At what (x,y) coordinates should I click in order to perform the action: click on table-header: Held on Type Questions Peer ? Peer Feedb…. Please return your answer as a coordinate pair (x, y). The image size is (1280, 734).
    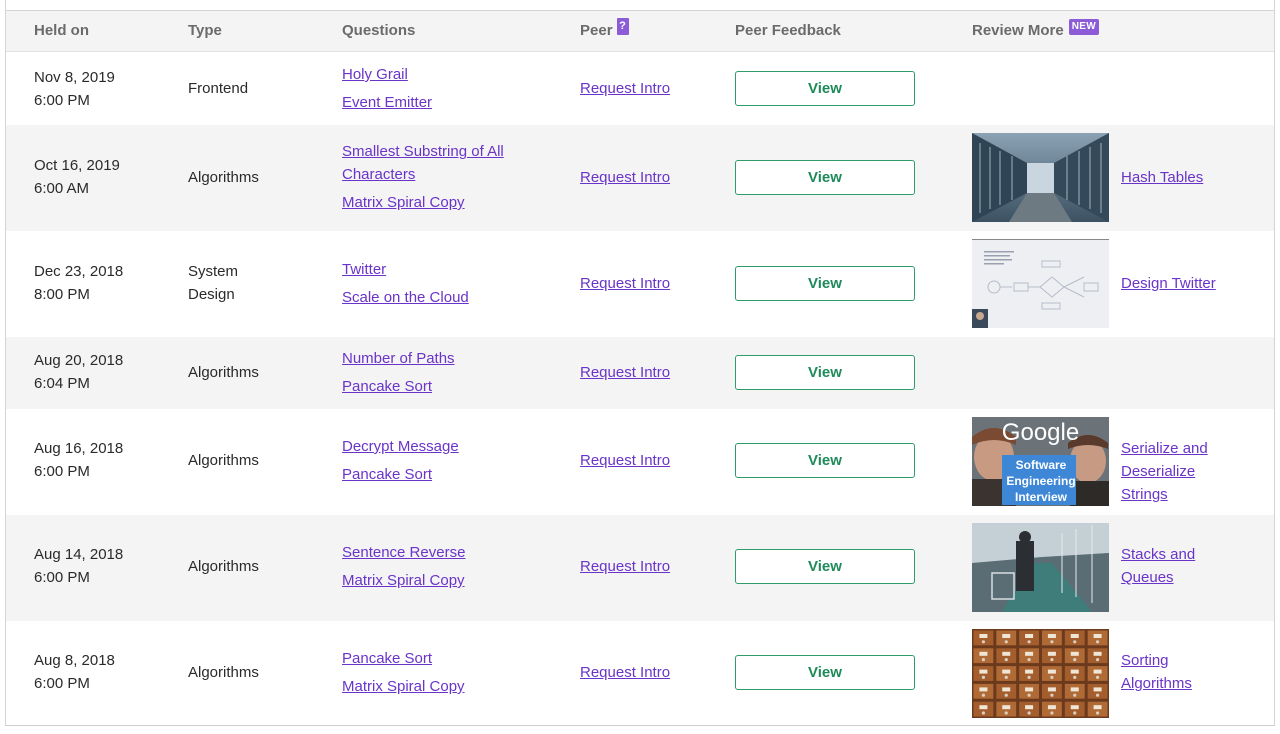
    Looking at the image, I should click on (640, 31).